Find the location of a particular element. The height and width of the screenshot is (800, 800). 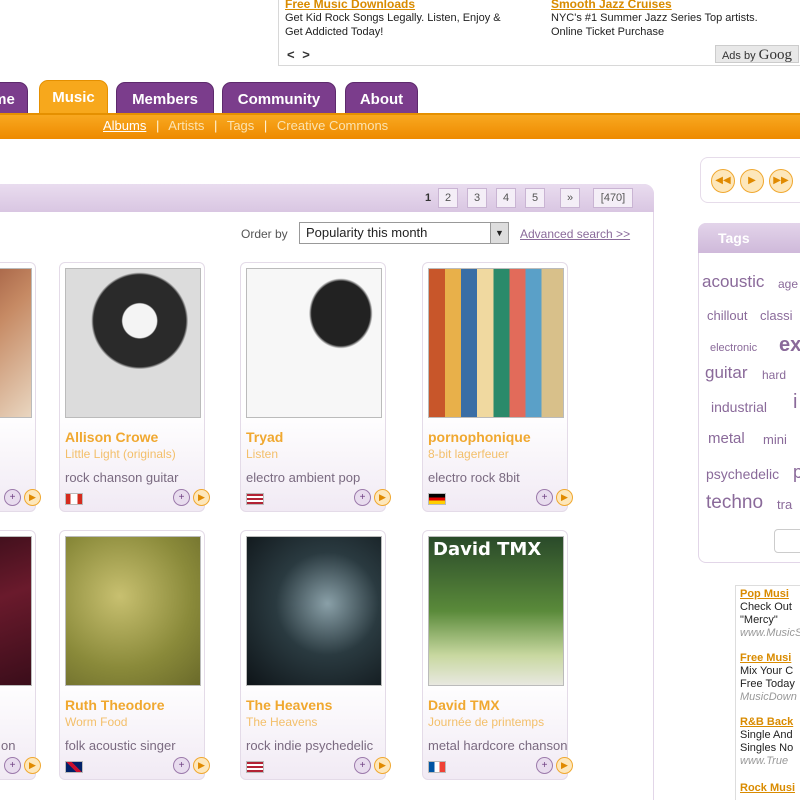

side-ad-title: Rock Musi is located at coordinates (767, 788).